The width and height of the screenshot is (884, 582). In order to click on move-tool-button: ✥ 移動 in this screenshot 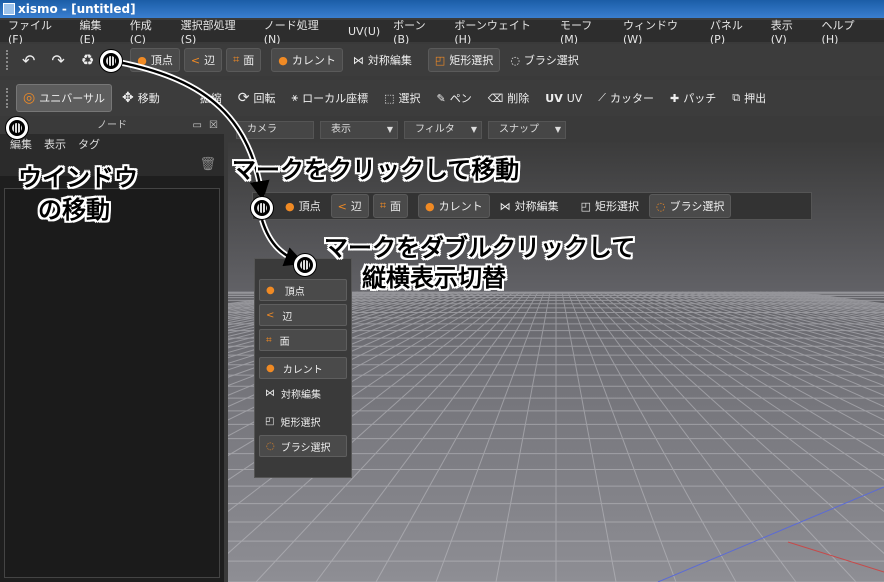, I will do `click(141, 98)`.